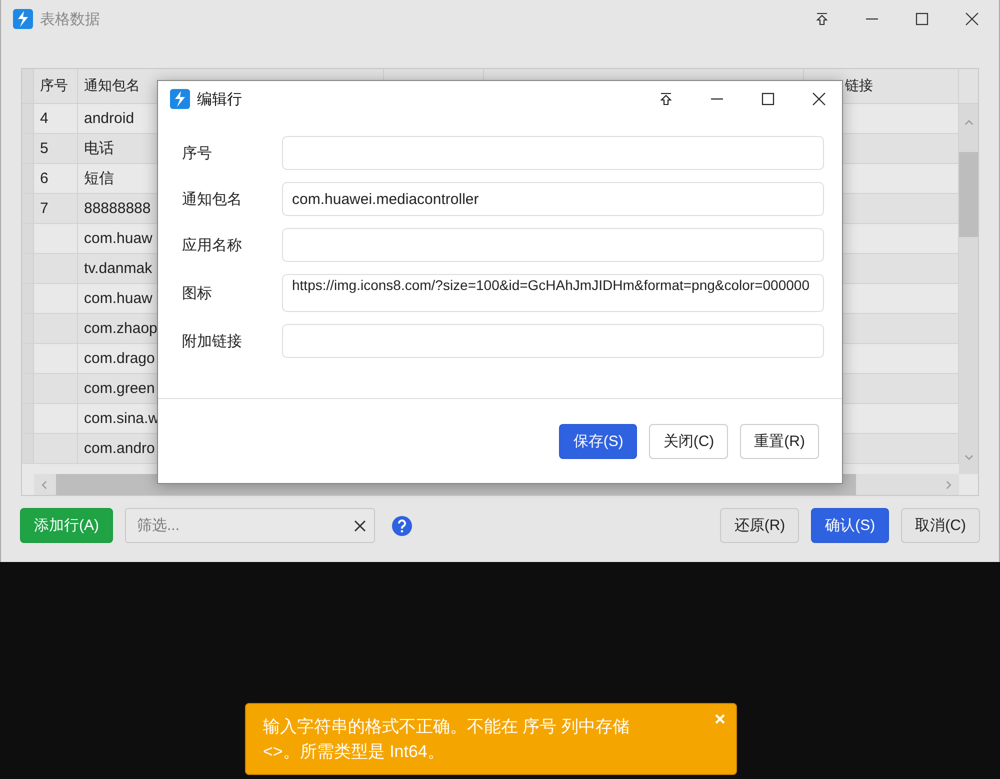  I want to click on text-field: com.huawei.mediacontroller, so click(553, 199).